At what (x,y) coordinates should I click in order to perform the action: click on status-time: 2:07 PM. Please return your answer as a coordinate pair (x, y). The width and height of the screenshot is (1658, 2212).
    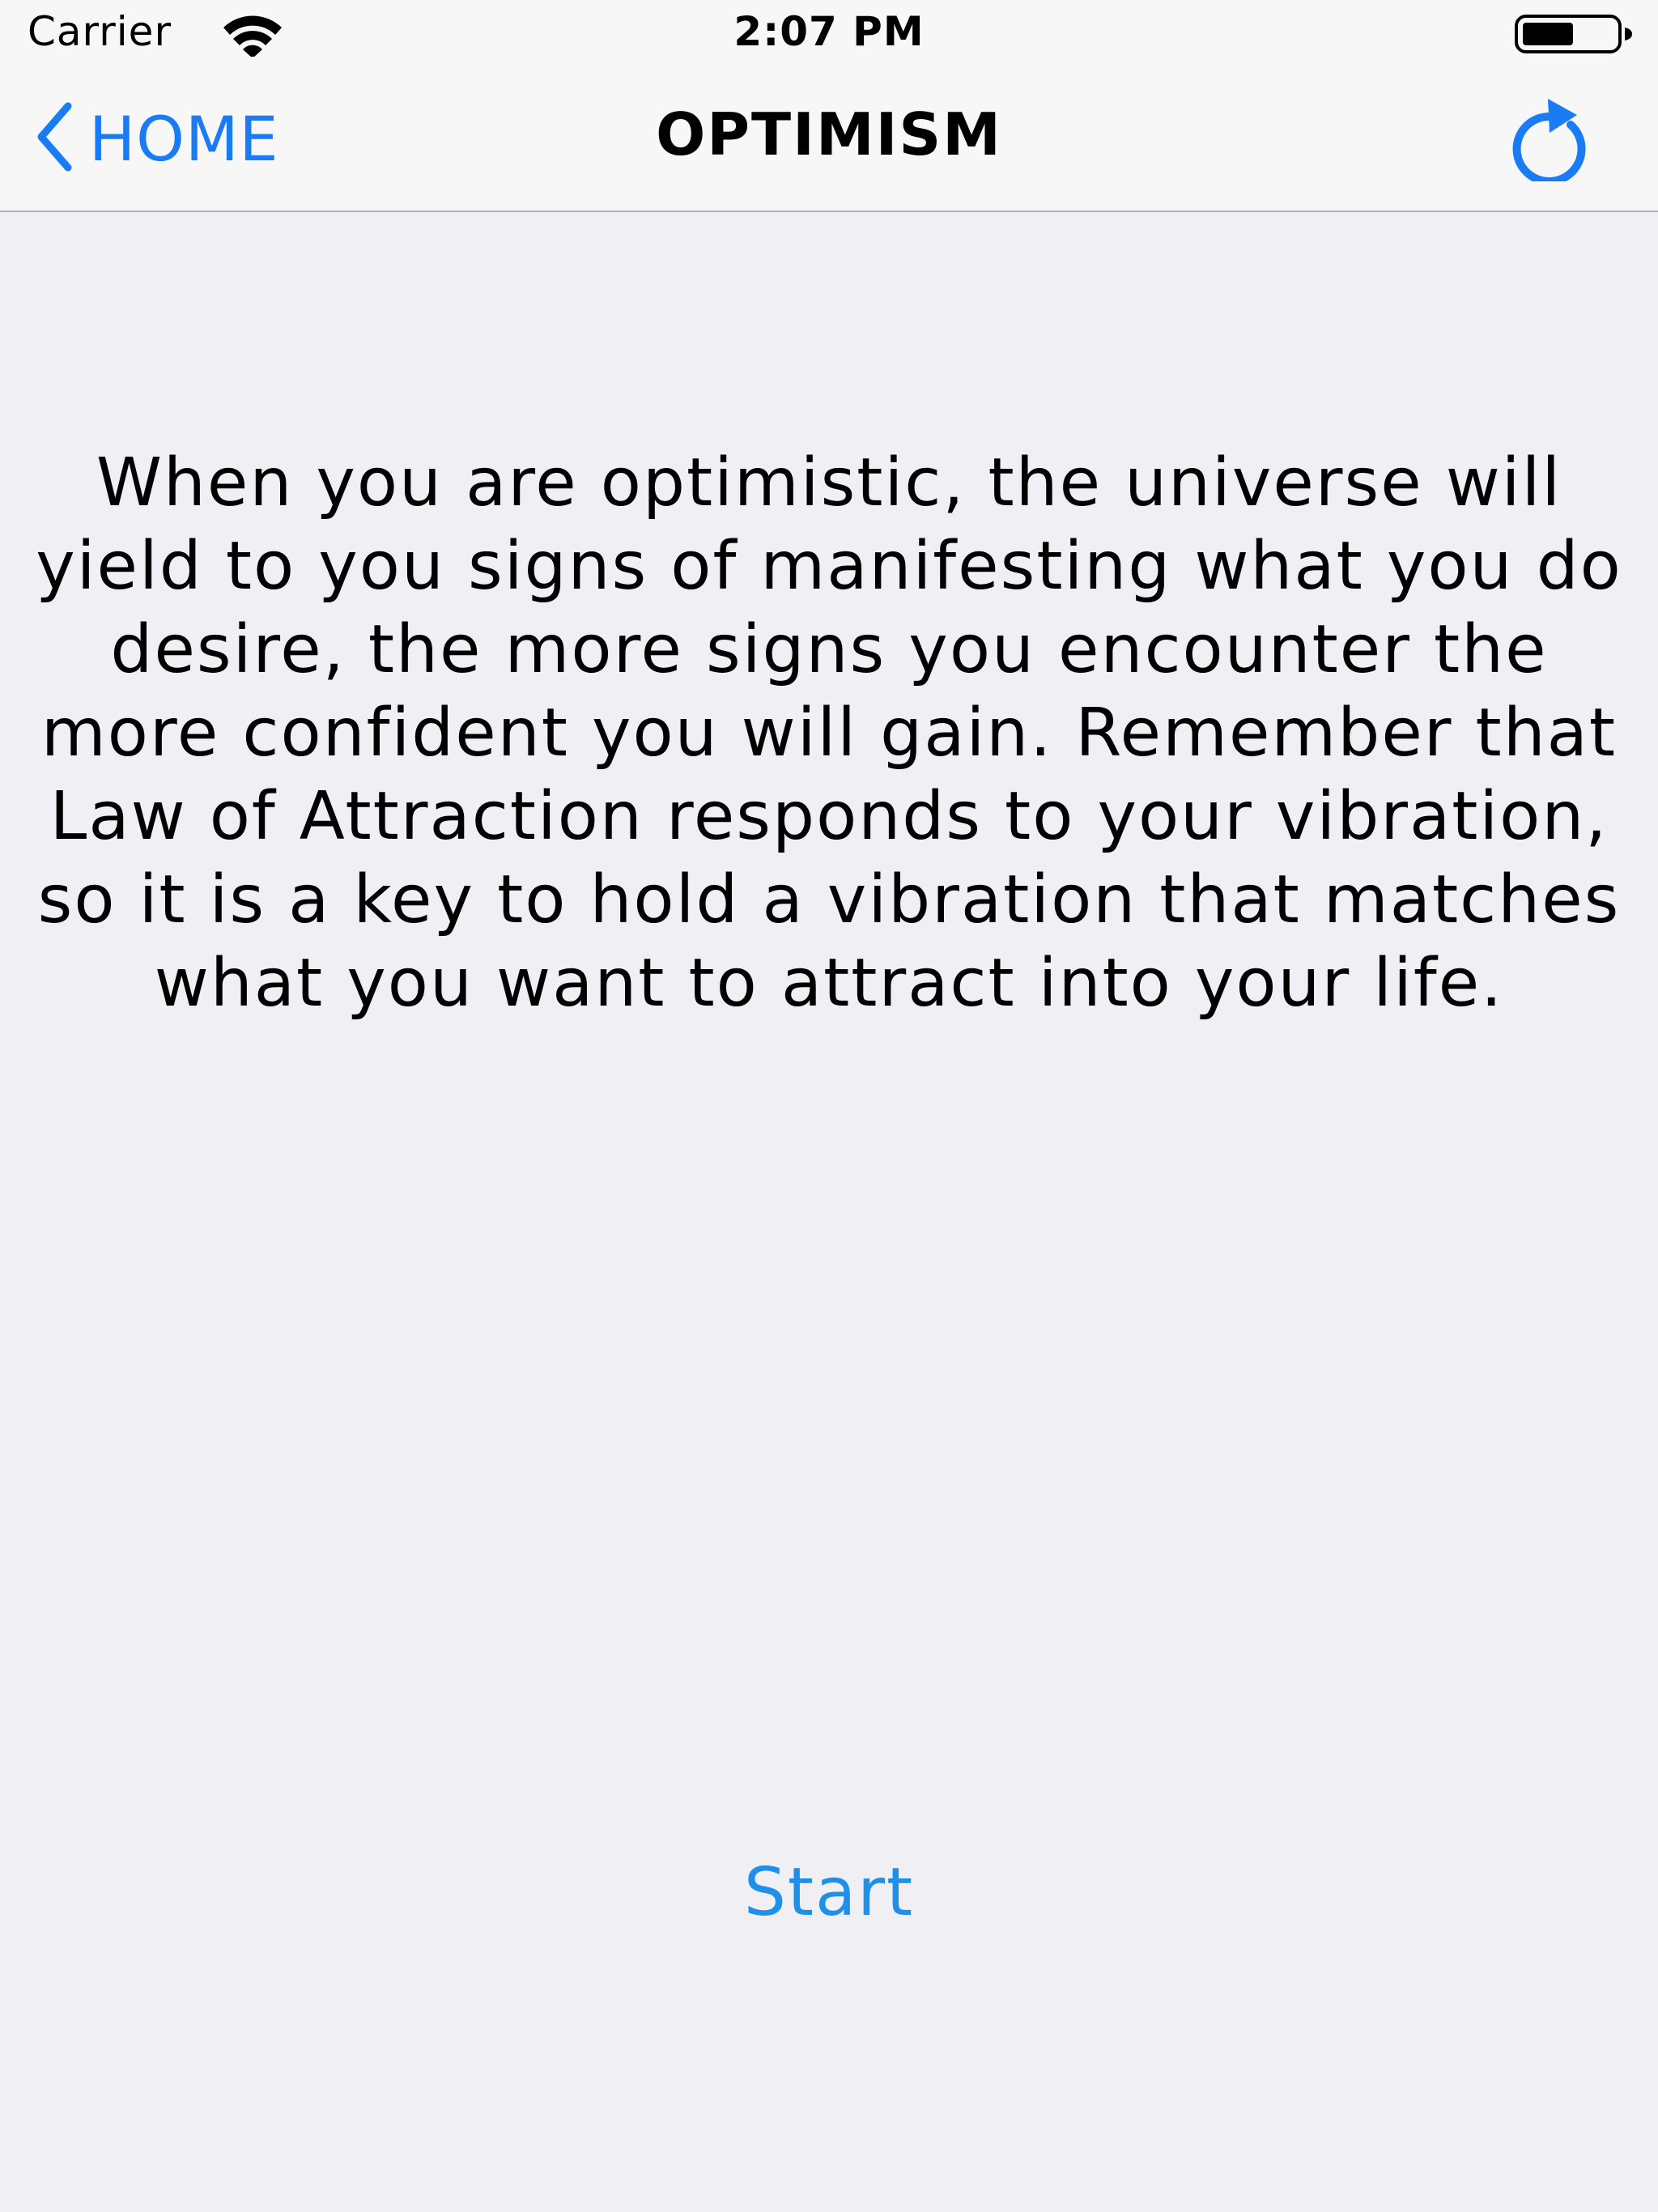
    Looking at the image, I should click on (829, 32).